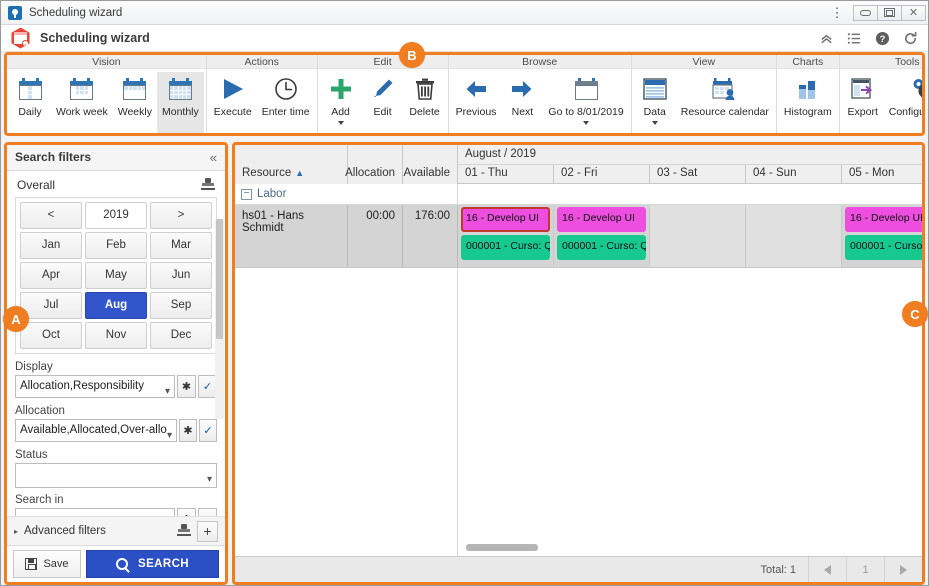 The image size is (929, 586). Describe the element at coordinates (51, 215) in the screenshot. I see `prev-year-button: <` at that location.